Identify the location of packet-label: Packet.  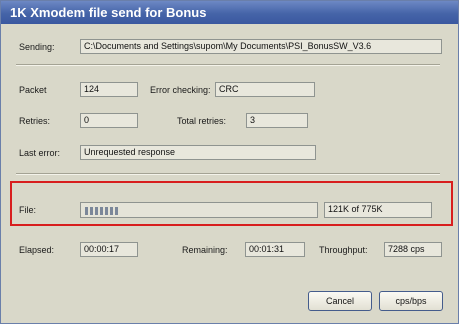
(33, 90).